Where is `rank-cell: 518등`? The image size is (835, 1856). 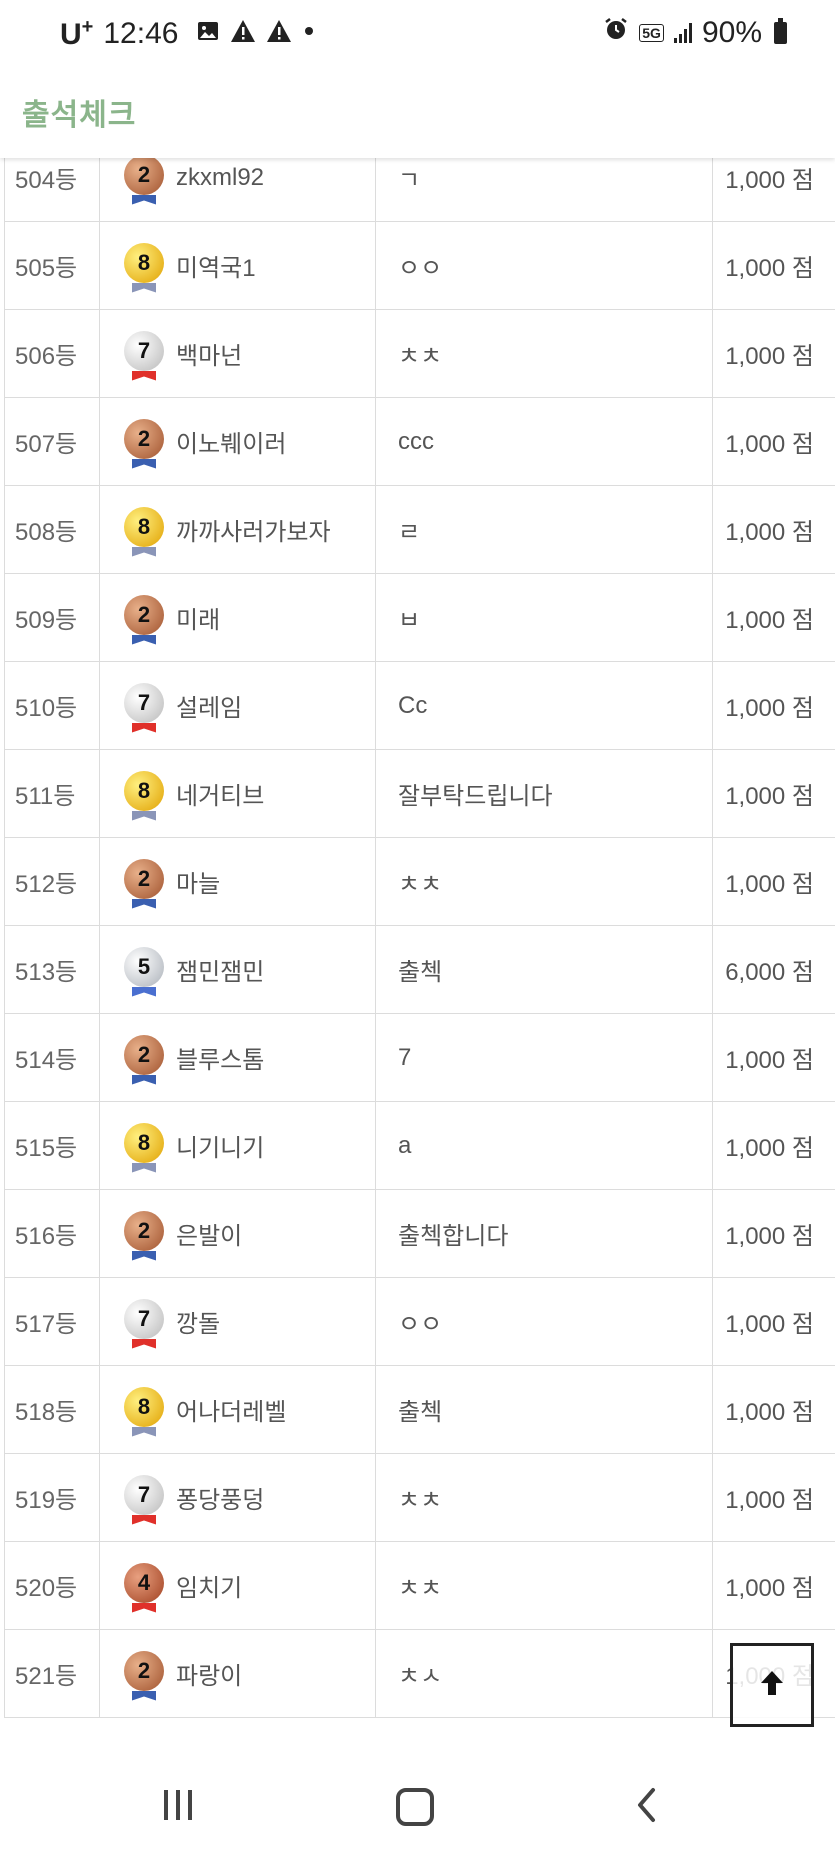 rank-cell: 518등 is located at coordinates (52, 1409).